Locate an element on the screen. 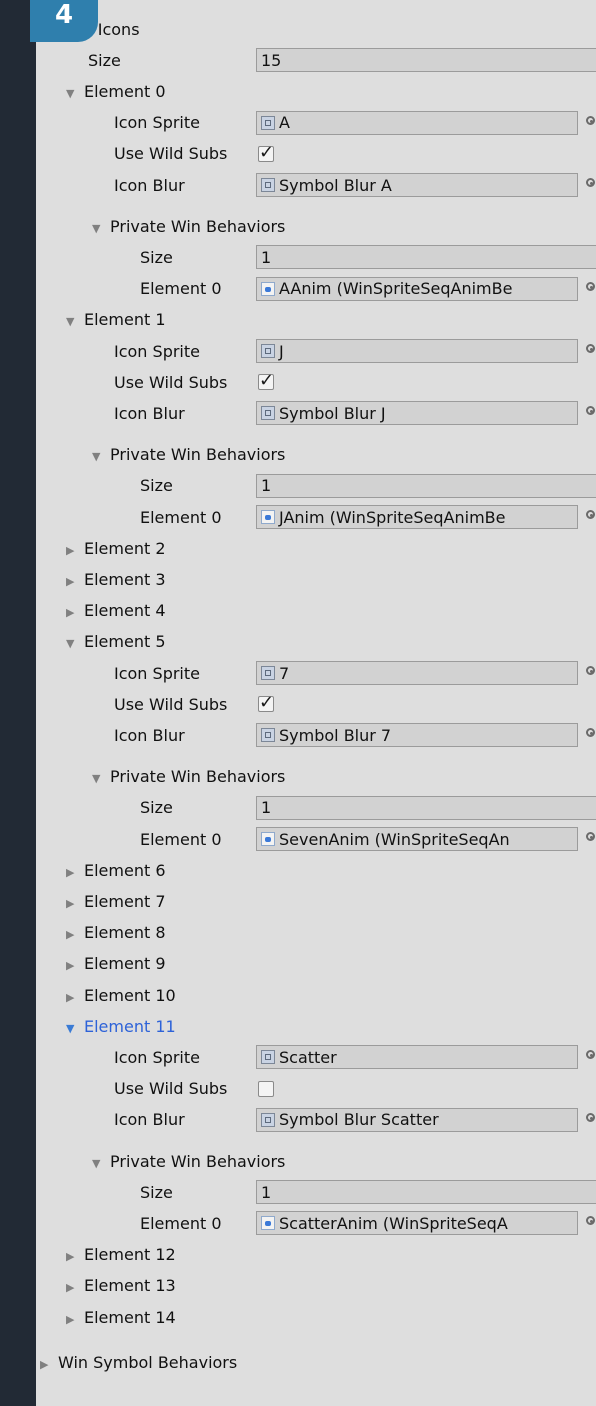  element-foldout-label: ▶ Element 6 is located at coordinates (116, 870).